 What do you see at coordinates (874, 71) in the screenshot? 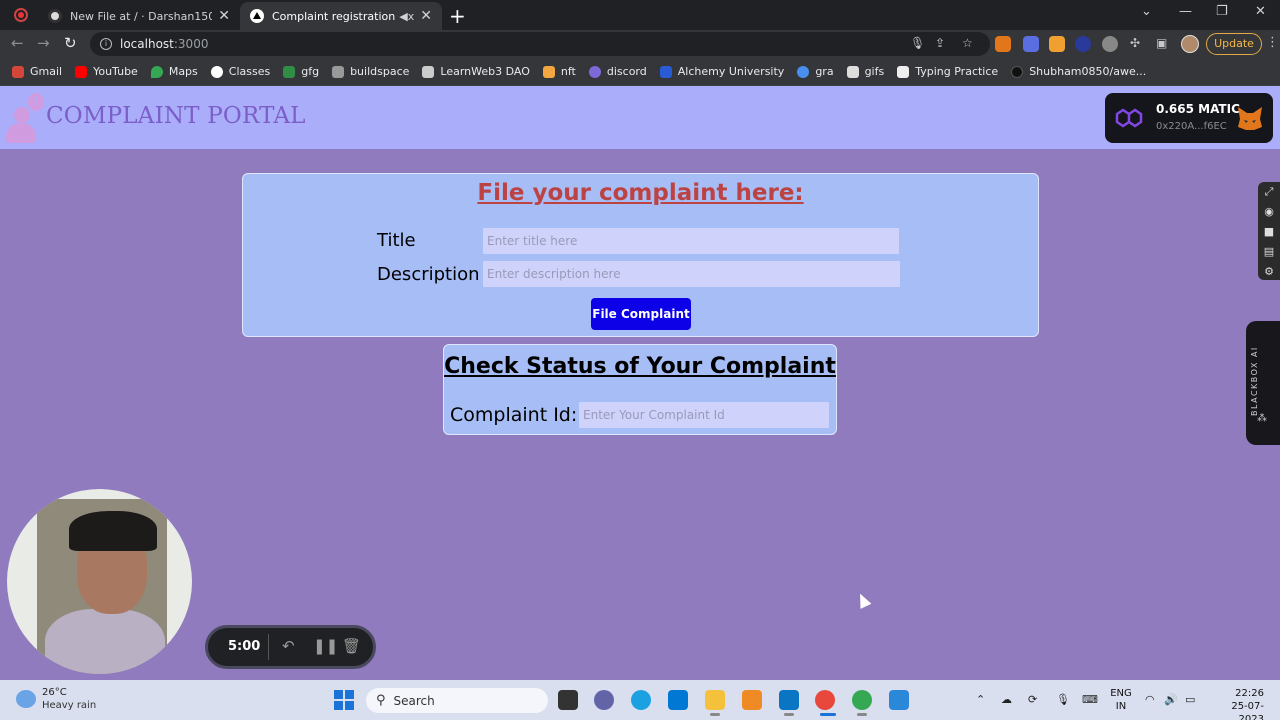
I see `bookmark-label: gifs` at bounding box center [874, 71].